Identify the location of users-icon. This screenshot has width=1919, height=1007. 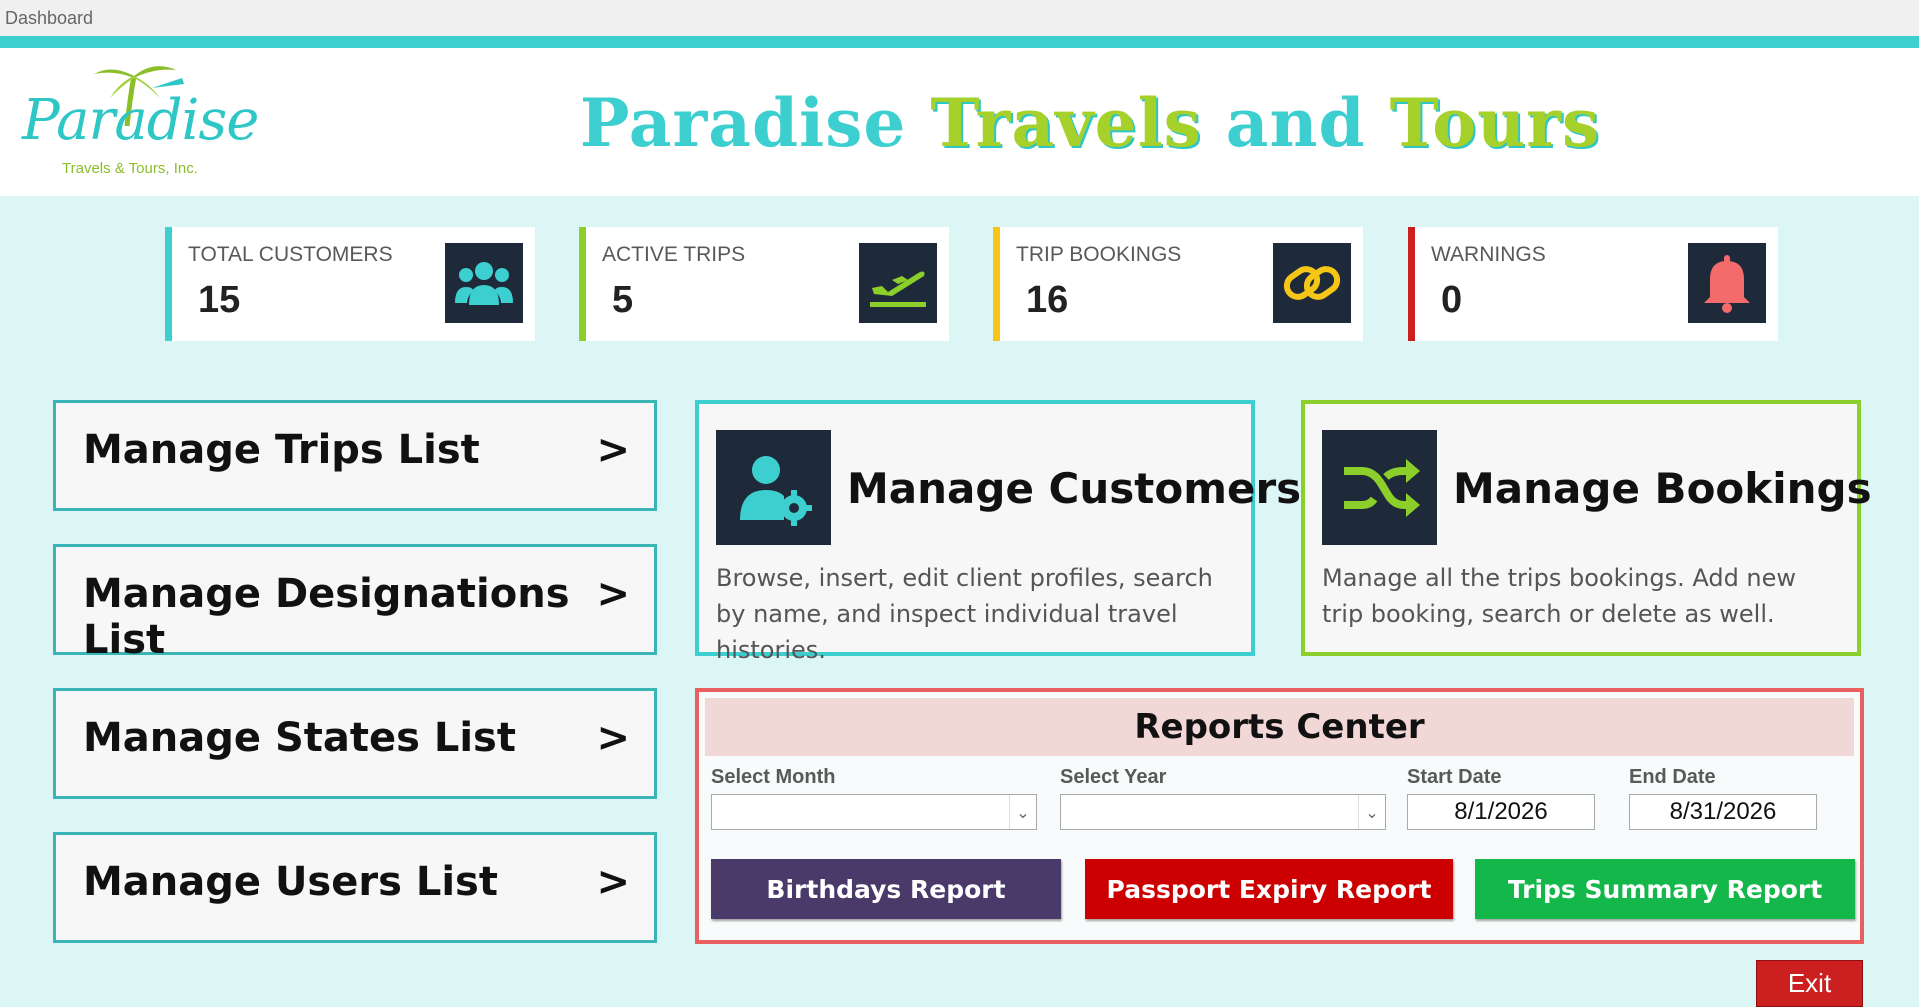
(484, 283).